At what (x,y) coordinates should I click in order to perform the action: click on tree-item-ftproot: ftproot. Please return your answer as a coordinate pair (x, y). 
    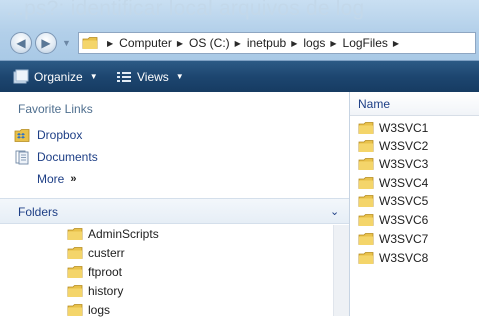
    Looking at the image, I should click on (94, 272).